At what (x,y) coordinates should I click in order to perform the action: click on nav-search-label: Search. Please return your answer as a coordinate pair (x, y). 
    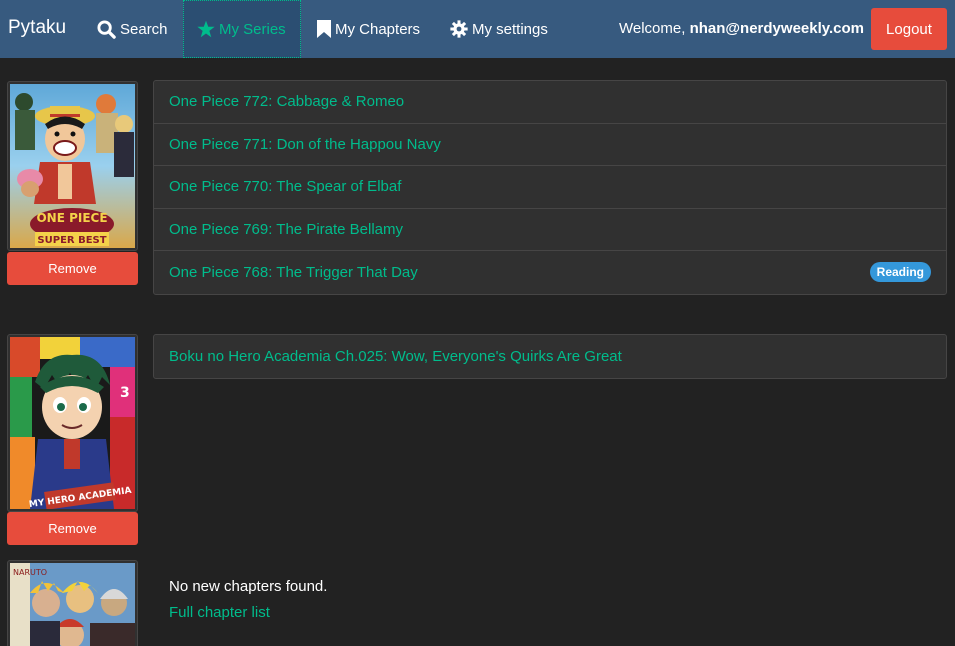
    Looking at the image, I should click on (144, 29).